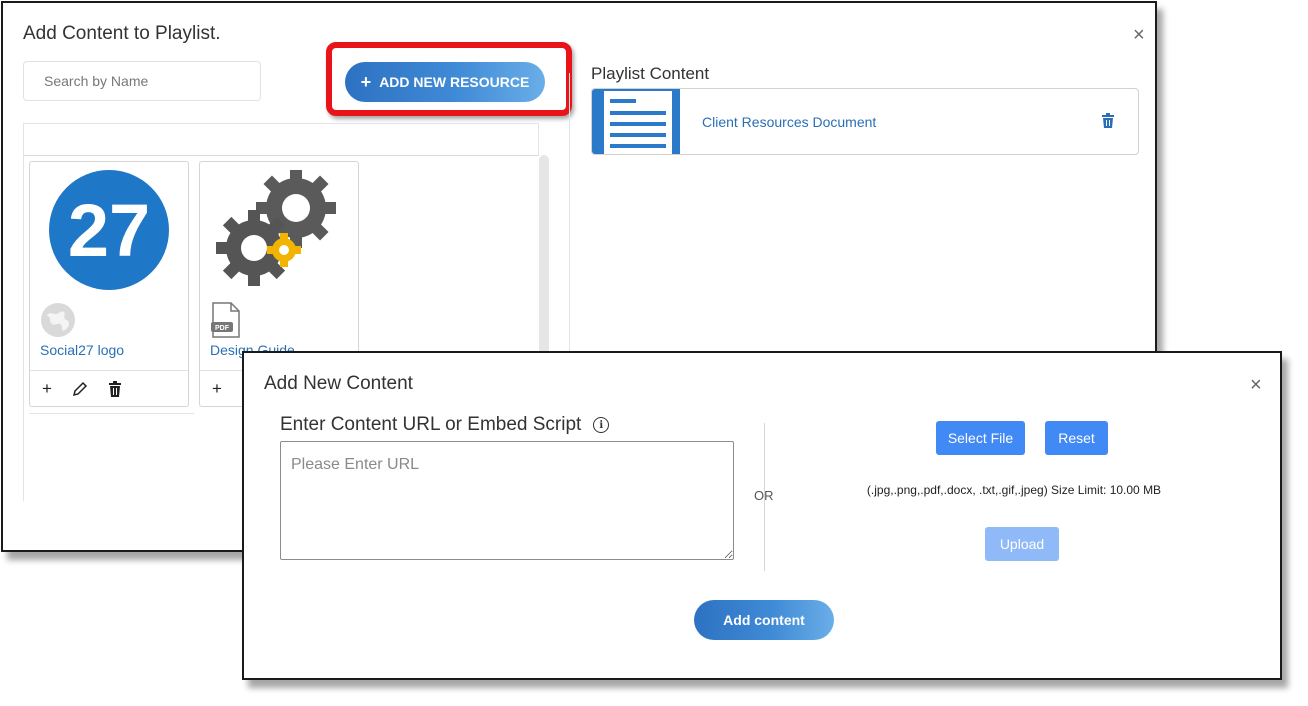 The image size is (1308, 706). I want to click on plus-icon: +, so click(366, 81).